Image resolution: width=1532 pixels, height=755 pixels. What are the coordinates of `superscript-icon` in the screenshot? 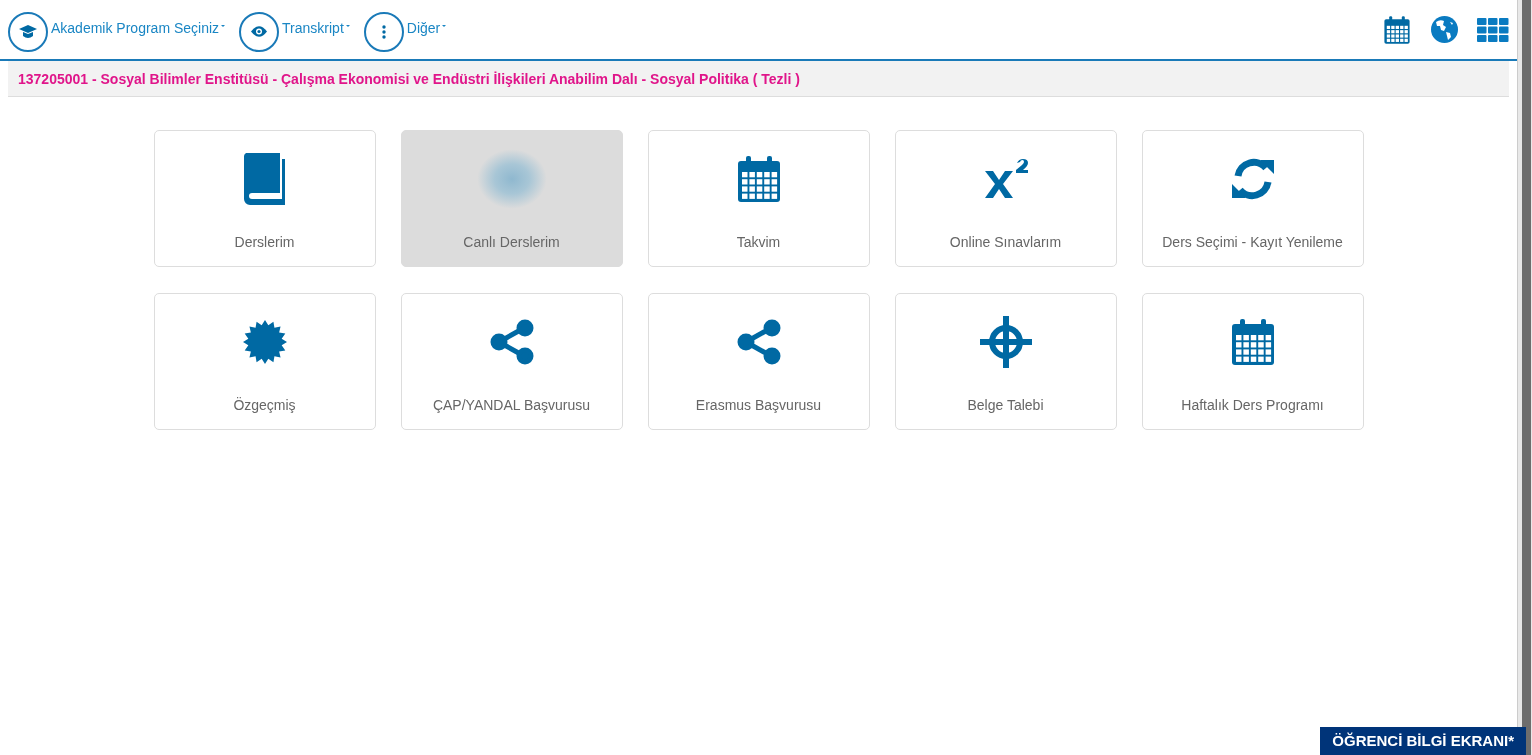 It's located at (1005, 179).